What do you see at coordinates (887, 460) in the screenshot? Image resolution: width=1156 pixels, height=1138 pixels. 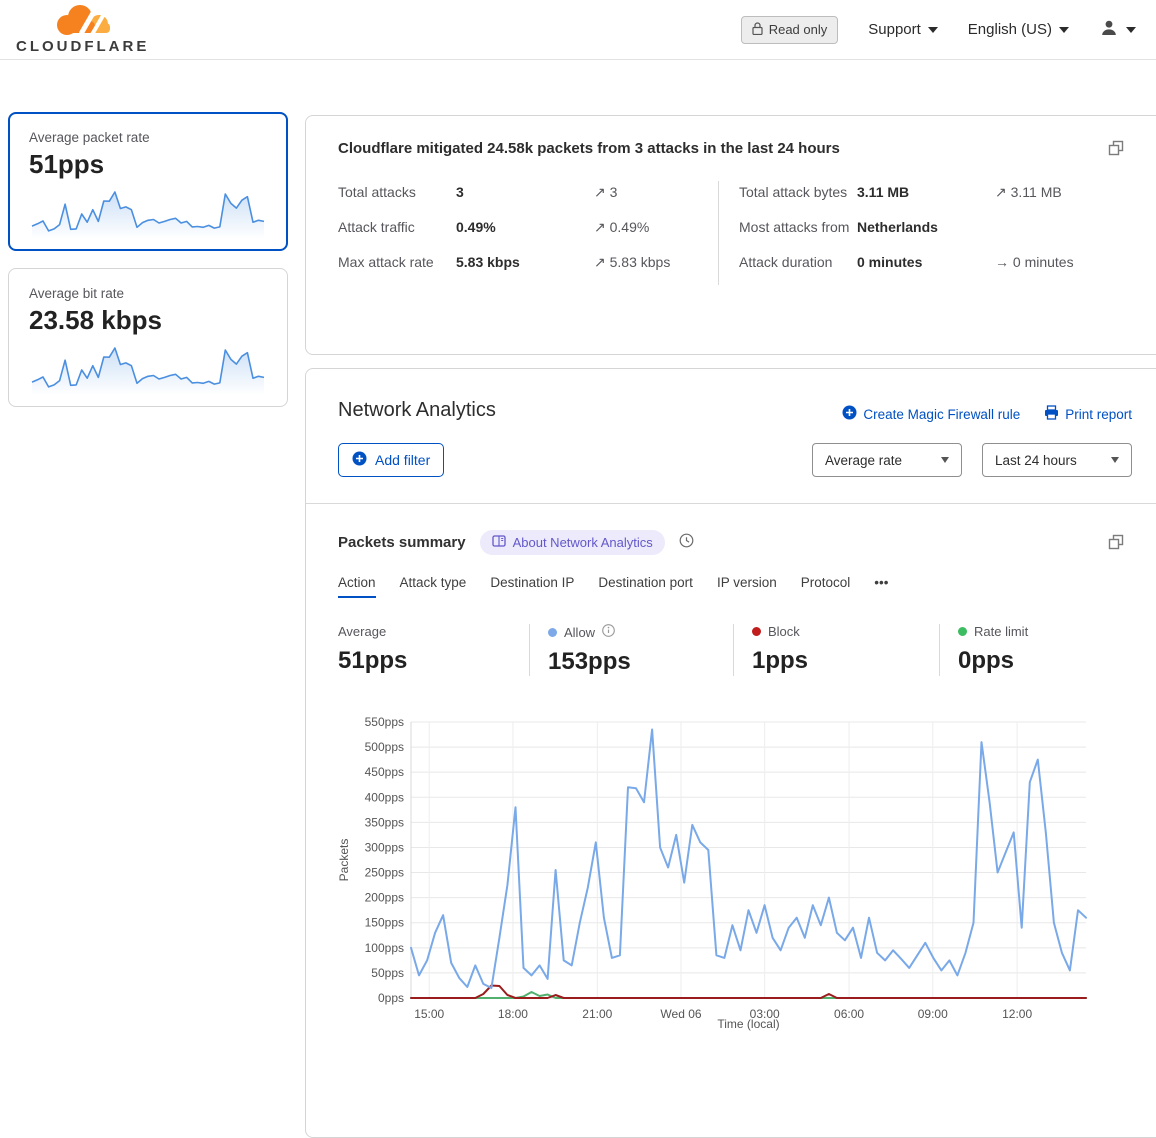 I see `metric-select: Average rate` at bounding box center [887, 460].